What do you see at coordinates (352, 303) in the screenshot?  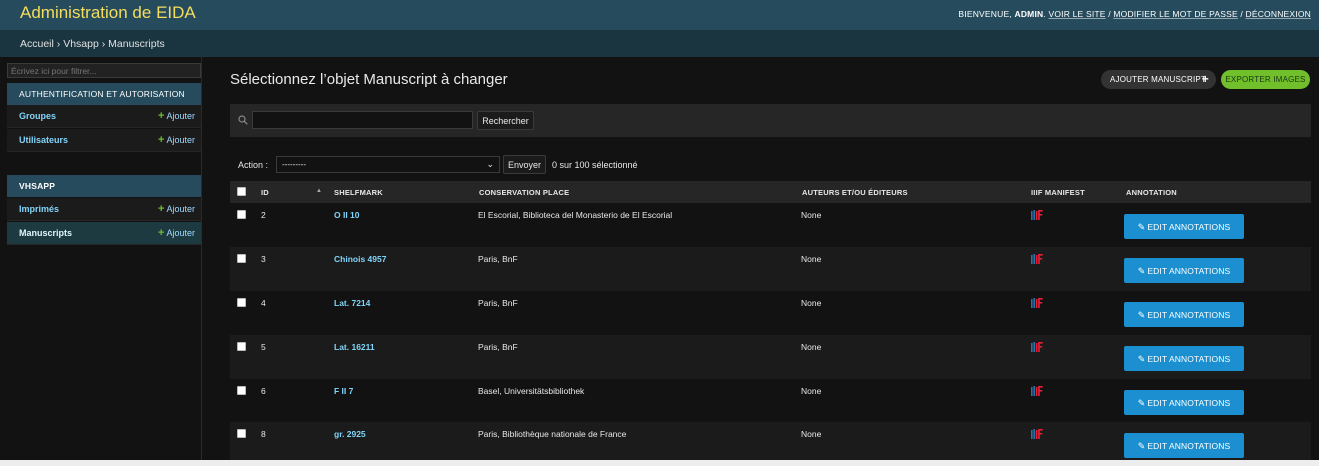 I see `cell-shelfmark-link: Lat. 7214` at bounding box center [352, 303].